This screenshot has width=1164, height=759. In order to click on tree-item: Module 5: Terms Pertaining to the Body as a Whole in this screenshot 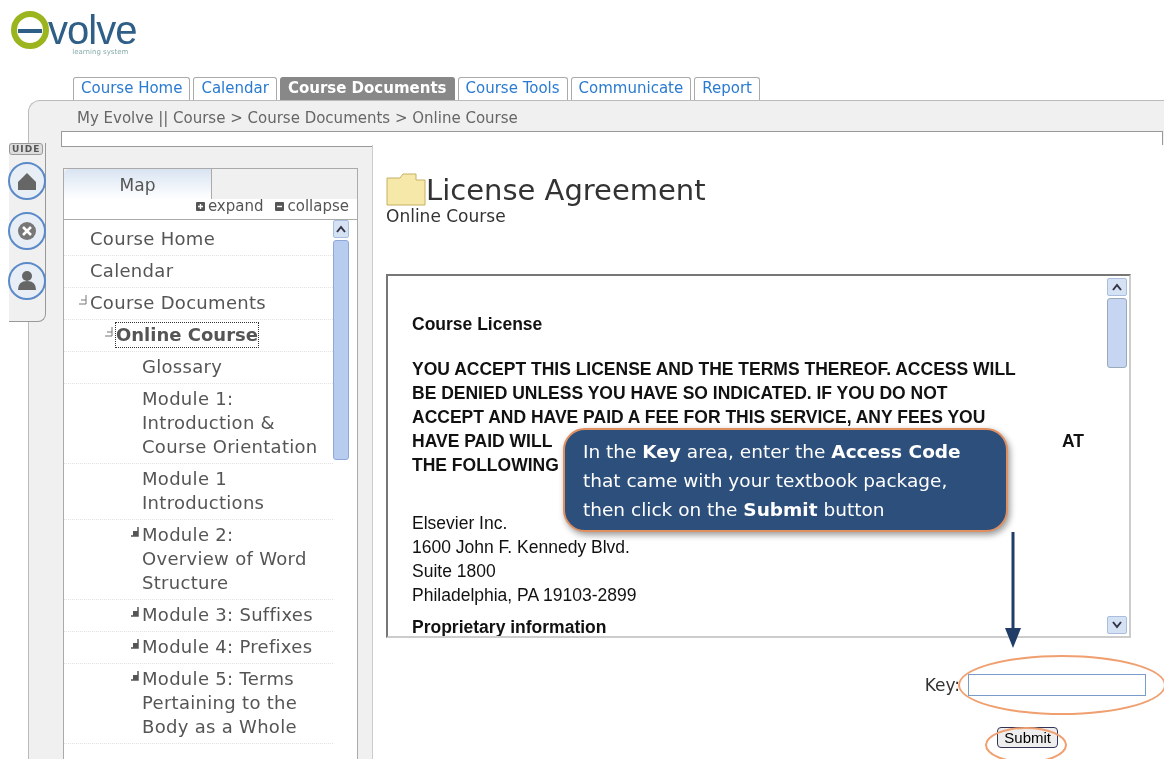, I will do `click(230, 703)`.